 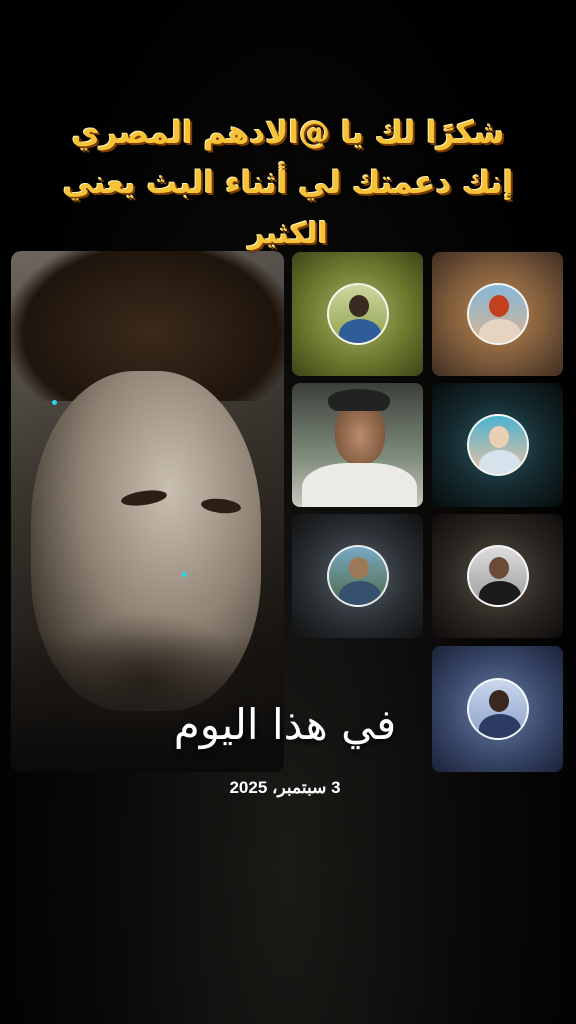 What do you see at coordinates (288, 133) in the screenshot?
I see `caption-line-1: شكرًا لك يا @الادهم المصري` at bounding box center [288, 133].